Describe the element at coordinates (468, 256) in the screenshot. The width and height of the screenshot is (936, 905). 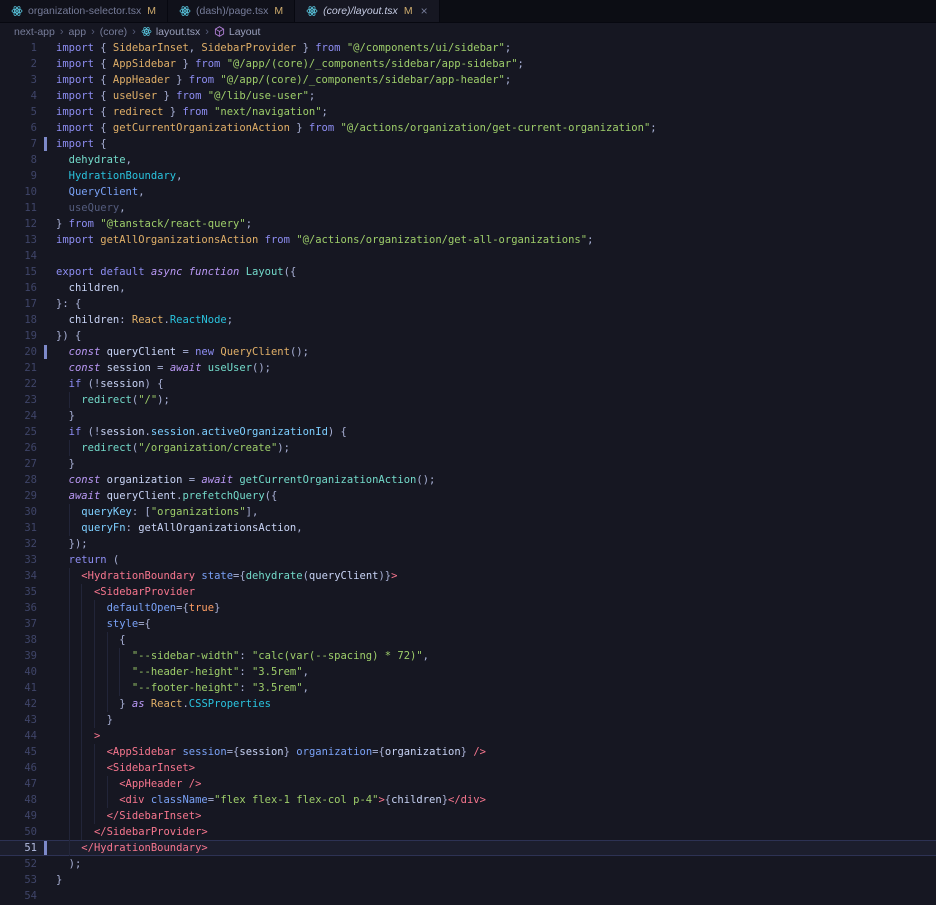
I see `code-line: 14` at that location.